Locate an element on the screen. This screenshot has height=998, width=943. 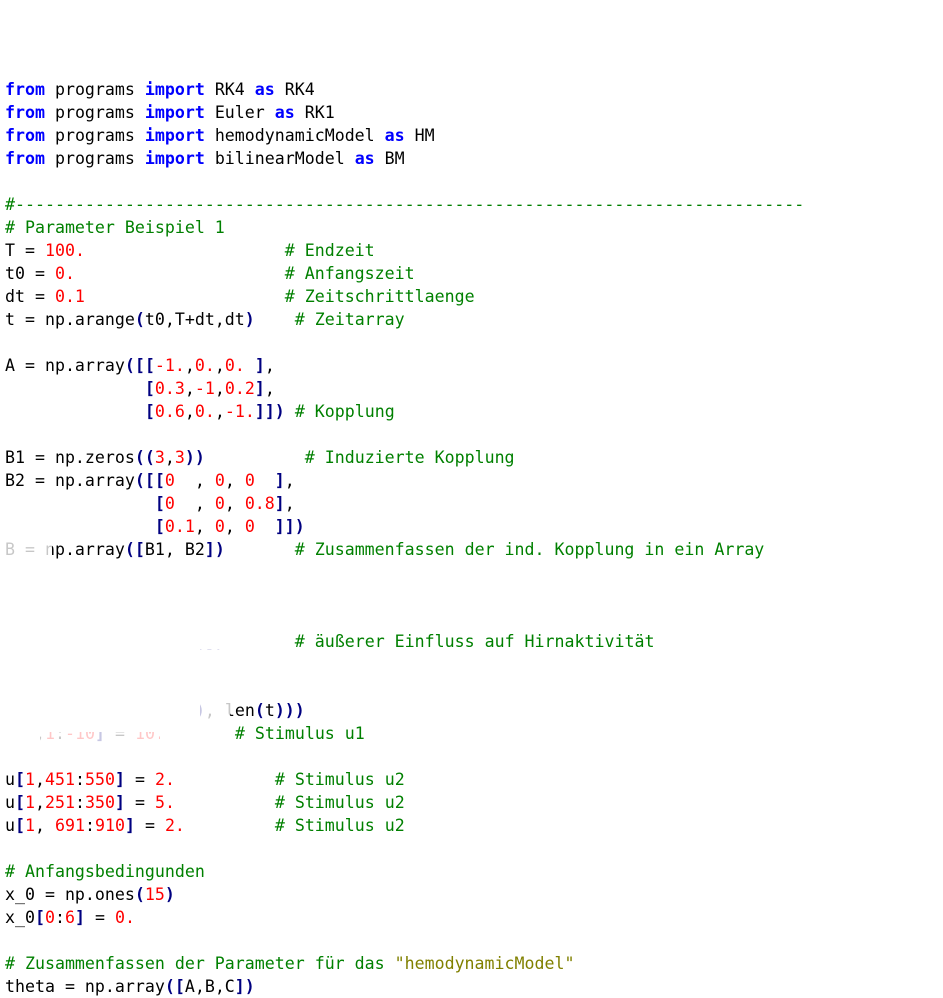
code-token: 0.8 is located at coordinates (259, 503).